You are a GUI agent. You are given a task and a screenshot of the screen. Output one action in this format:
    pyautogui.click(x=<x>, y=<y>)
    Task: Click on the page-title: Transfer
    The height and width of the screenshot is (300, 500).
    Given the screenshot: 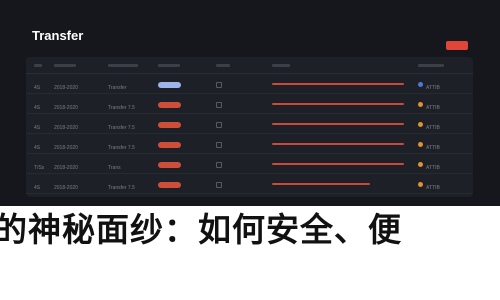 What is the action you would take?
    pyautogui.click(x=58, y=35)
    